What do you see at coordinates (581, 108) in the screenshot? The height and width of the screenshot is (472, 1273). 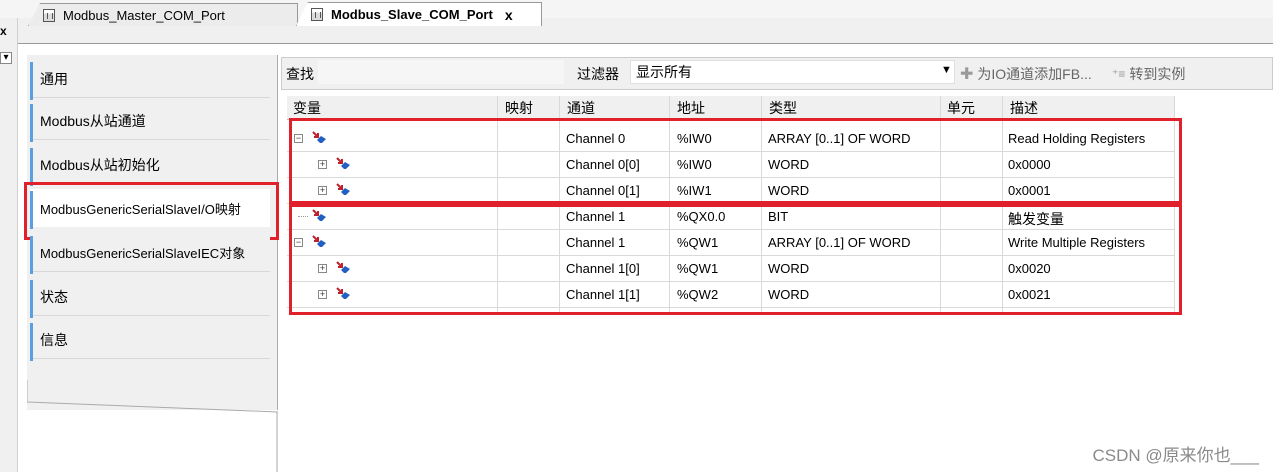 I see `column-header-channel: 通道` at bounding box center [581, 108].